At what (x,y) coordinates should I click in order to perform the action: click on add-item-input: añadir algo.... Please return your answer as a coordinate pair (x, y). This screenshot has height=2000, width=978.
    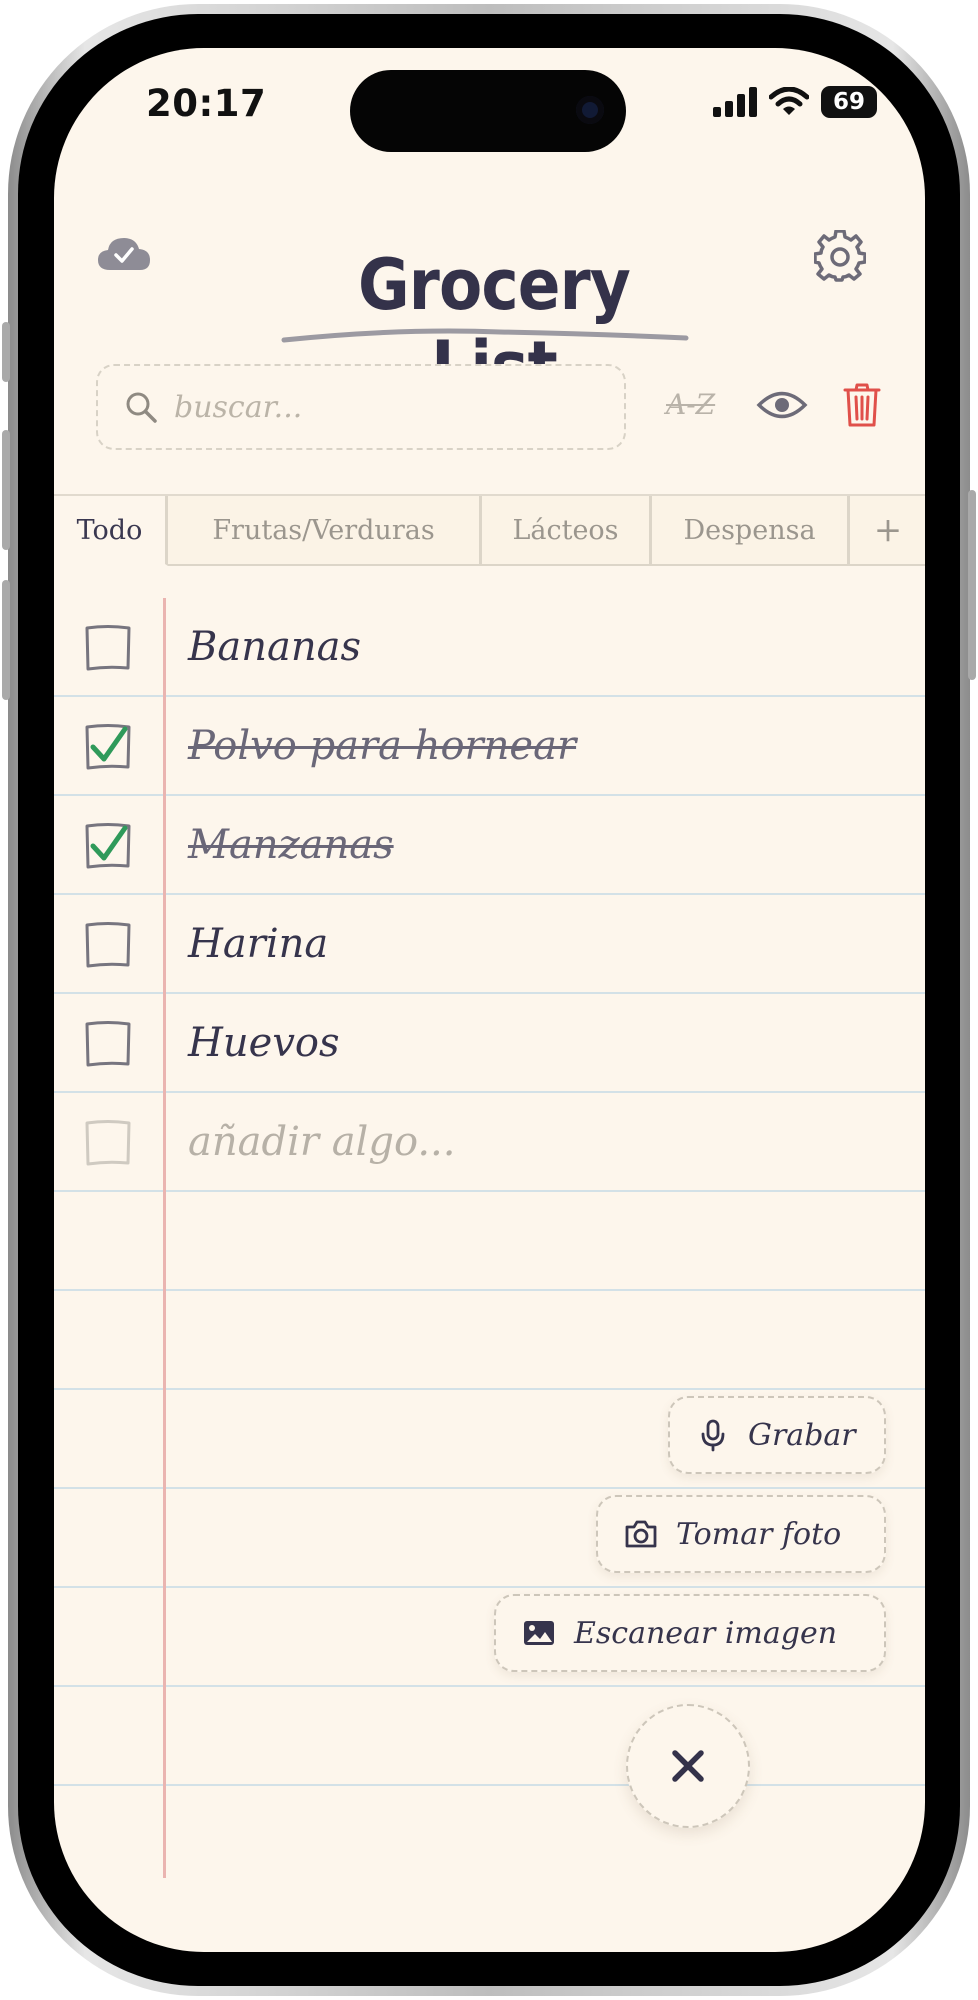
    Looking at the image, I should click on (321, 1142).